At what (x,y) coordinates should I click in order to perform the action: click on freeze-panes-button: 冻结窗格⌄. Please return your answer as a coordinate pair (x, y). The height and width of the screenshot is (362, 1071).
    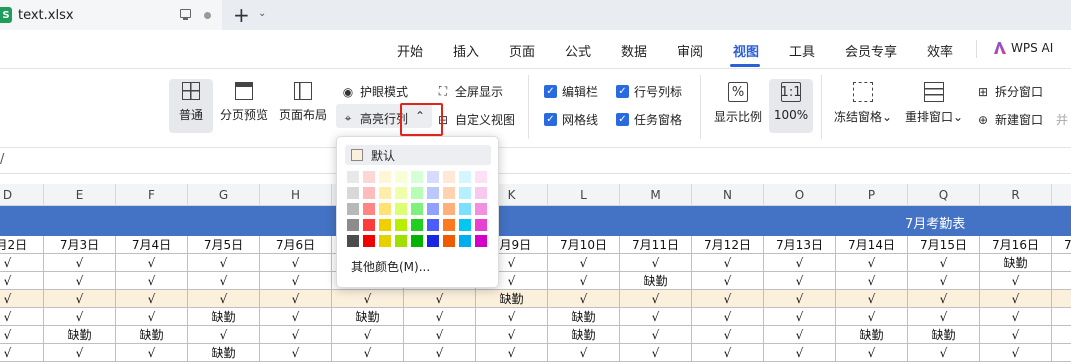
    Looking at the image, I should click on (863, 103).